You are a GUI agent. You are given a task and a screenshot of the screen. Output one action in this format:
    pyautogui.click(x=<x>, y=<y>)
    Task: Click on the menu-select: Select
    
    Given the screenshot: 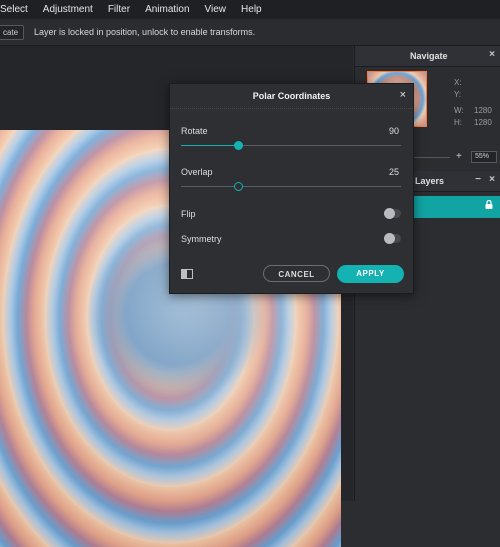 What is the action you would take?
    pyautogui.click(x=18, y=9)
    